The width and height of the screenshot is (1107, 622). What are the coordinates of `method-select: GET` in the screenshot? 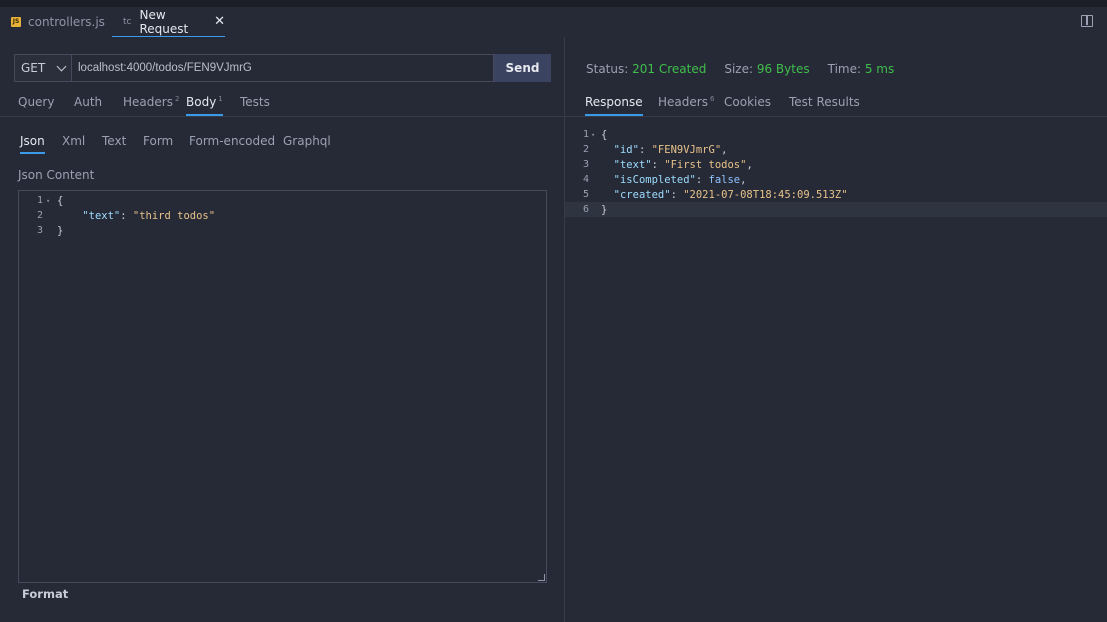 It's located at (43, 68).